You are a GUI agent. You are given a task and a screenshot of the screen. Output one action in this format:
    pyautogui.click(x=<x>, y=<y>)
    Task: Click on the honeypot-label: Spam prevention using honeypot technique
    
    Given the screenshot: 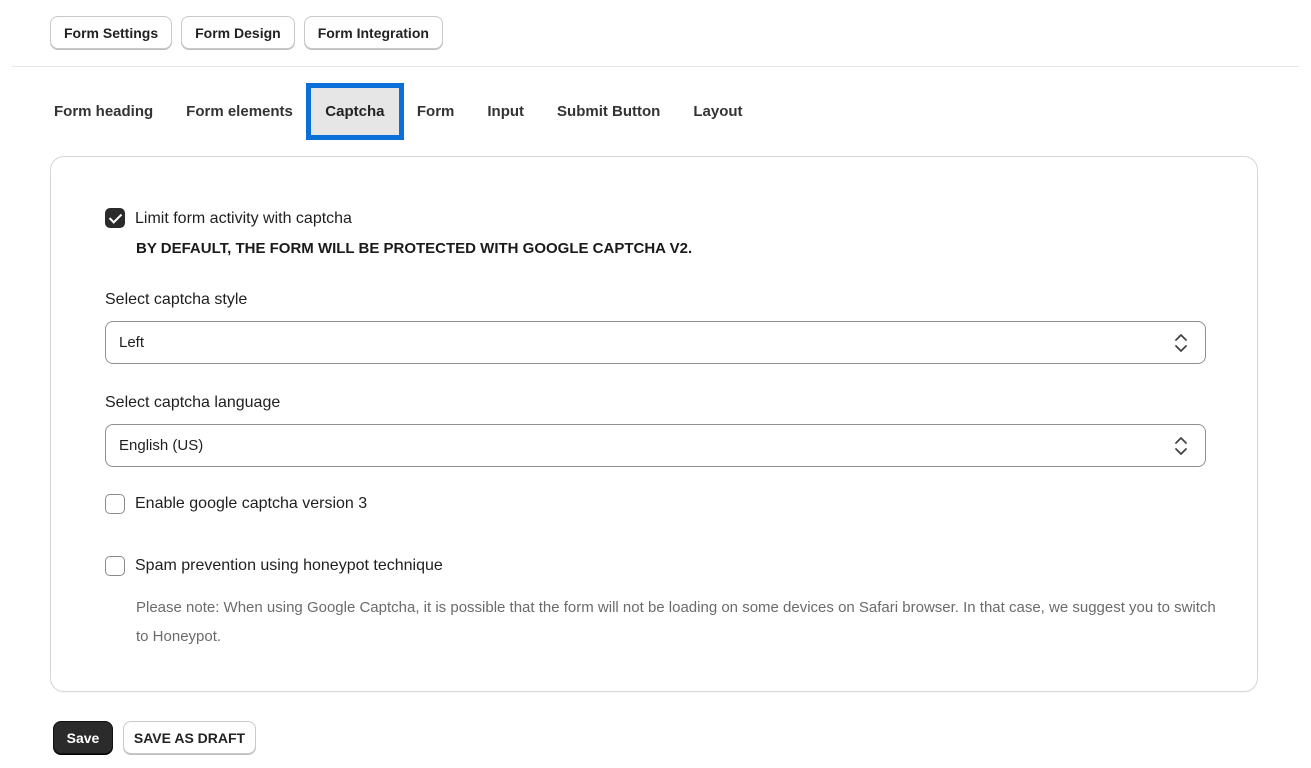 What is the action you would take?
    pyautogui.click(x=289, y=565)
    